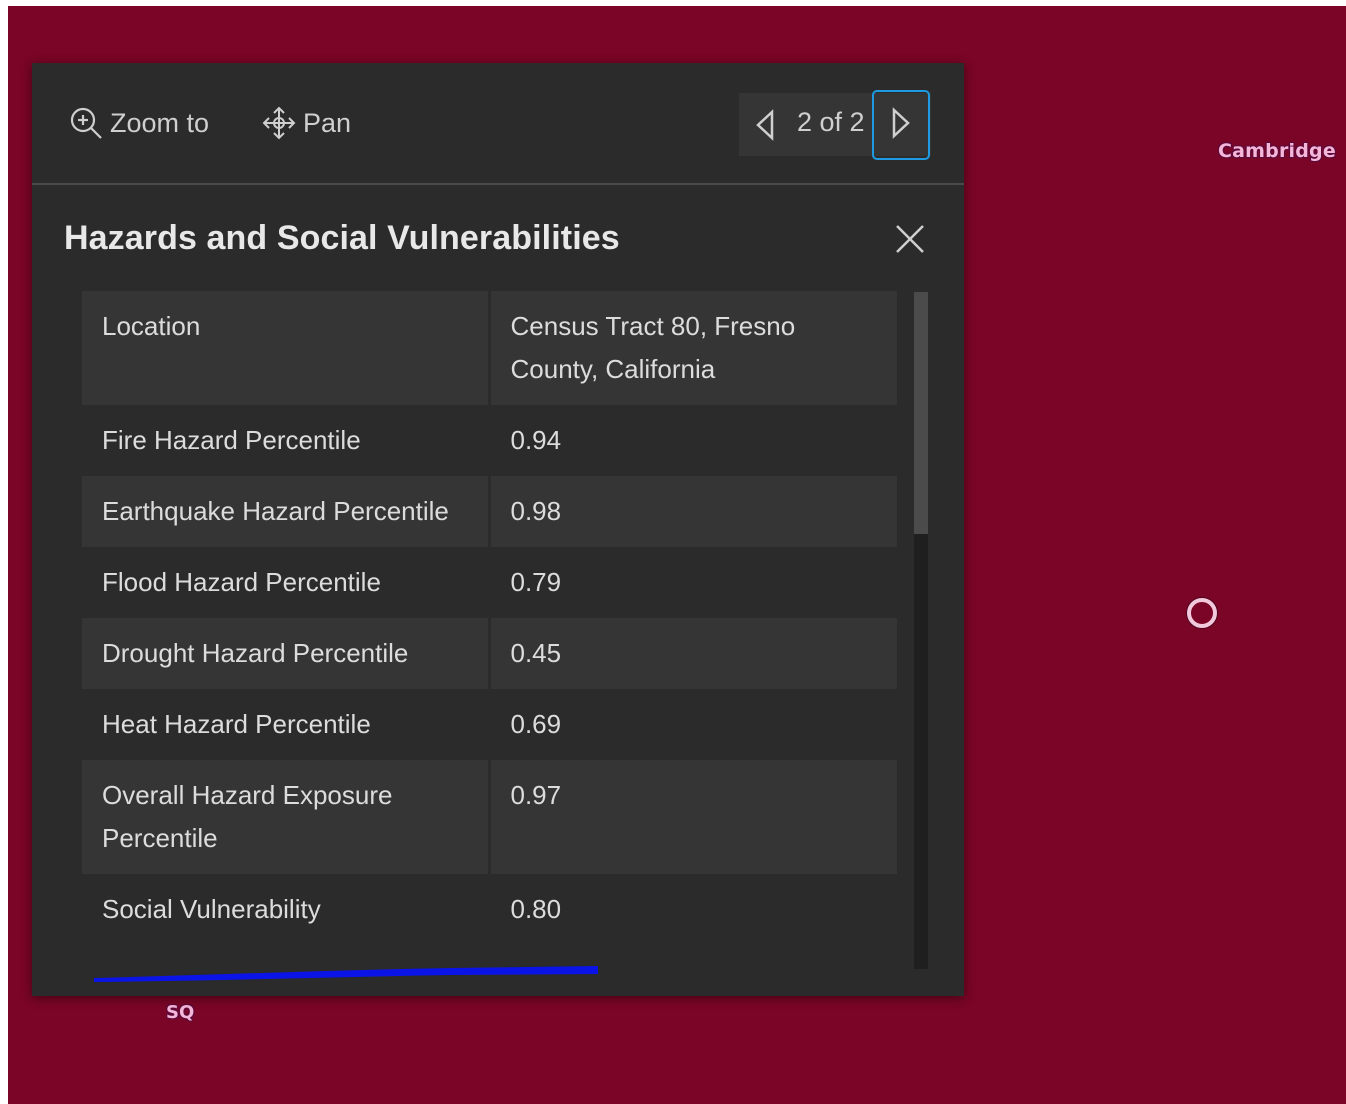 This screenshot has height=1104, width=1346. What do you see at coordinates (286, 440) in the screenshot?
I see `field-name: Fire Hazard Percentile` at bounding box center [286, 440].